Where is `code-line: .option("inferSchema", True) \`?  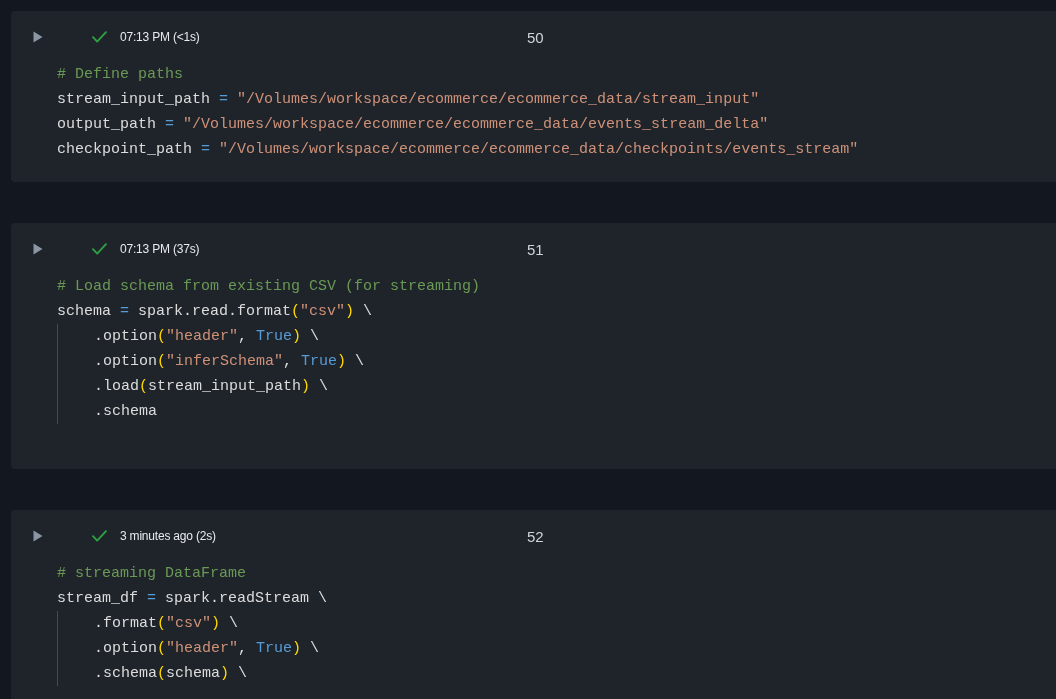
code-line: .option("inferSchema", True) \ is located at coordinates (229, 362).